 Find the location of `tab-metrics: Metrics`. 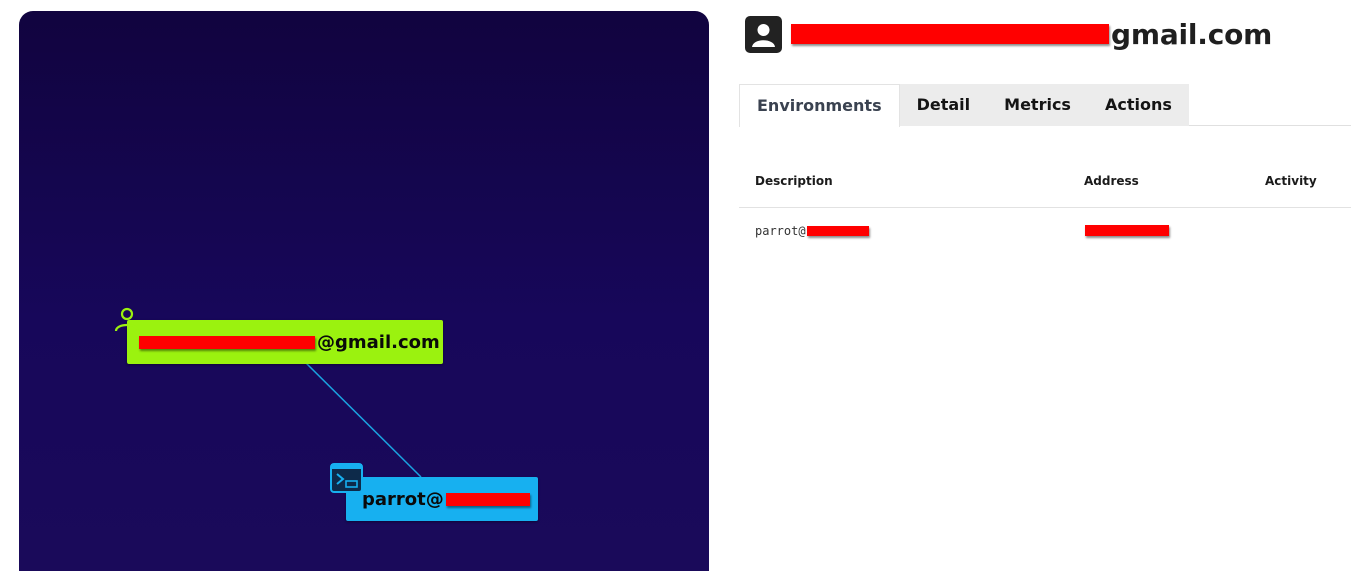

tab-metrics: Metrics is located at coordinates (1037, 105).